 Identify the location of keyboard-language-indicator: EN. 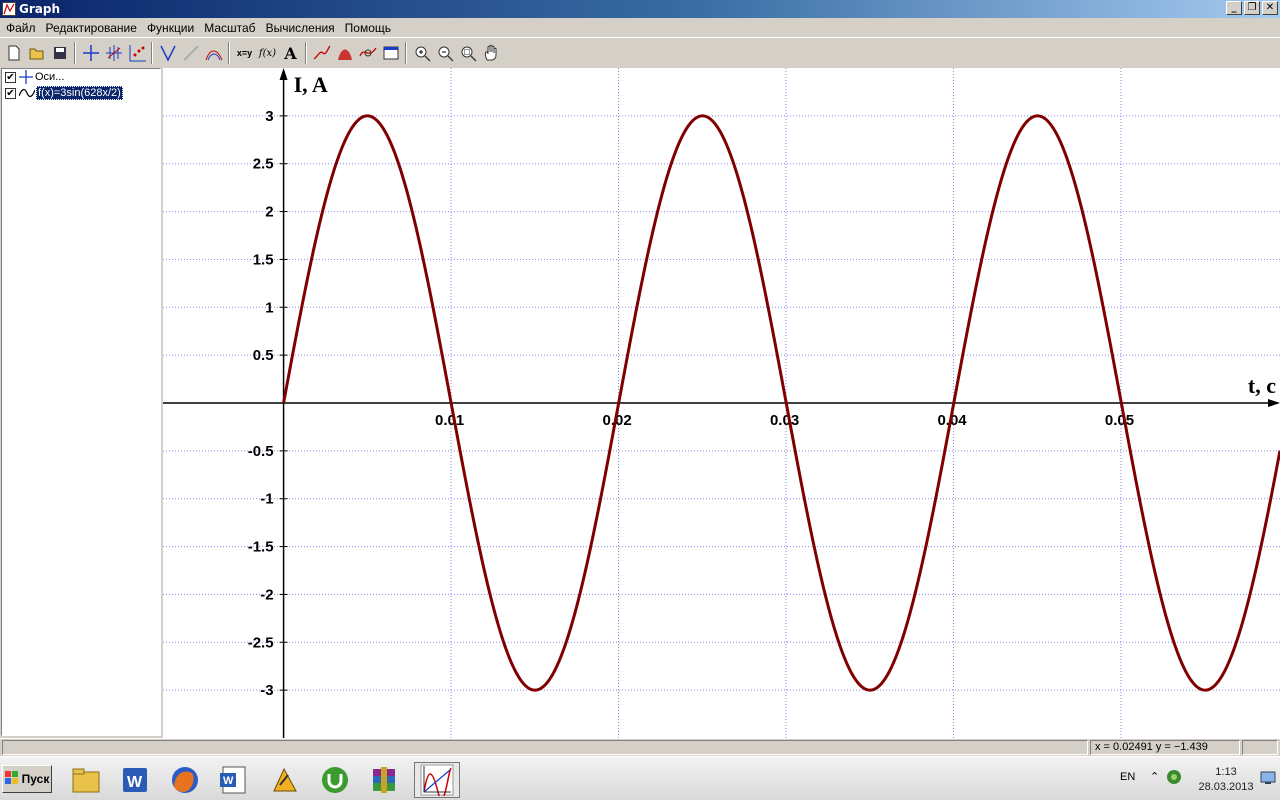
(1127, 777).